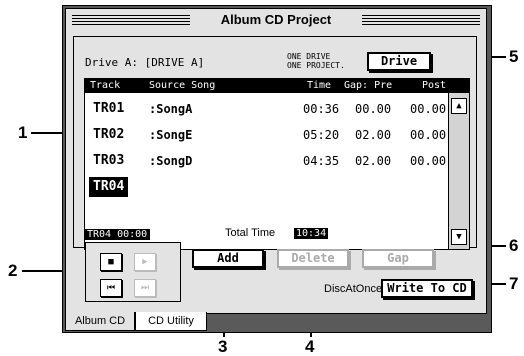 This screenshot has height=356, width=524. I want to click on source-song: :SongA, so click(171, 109).